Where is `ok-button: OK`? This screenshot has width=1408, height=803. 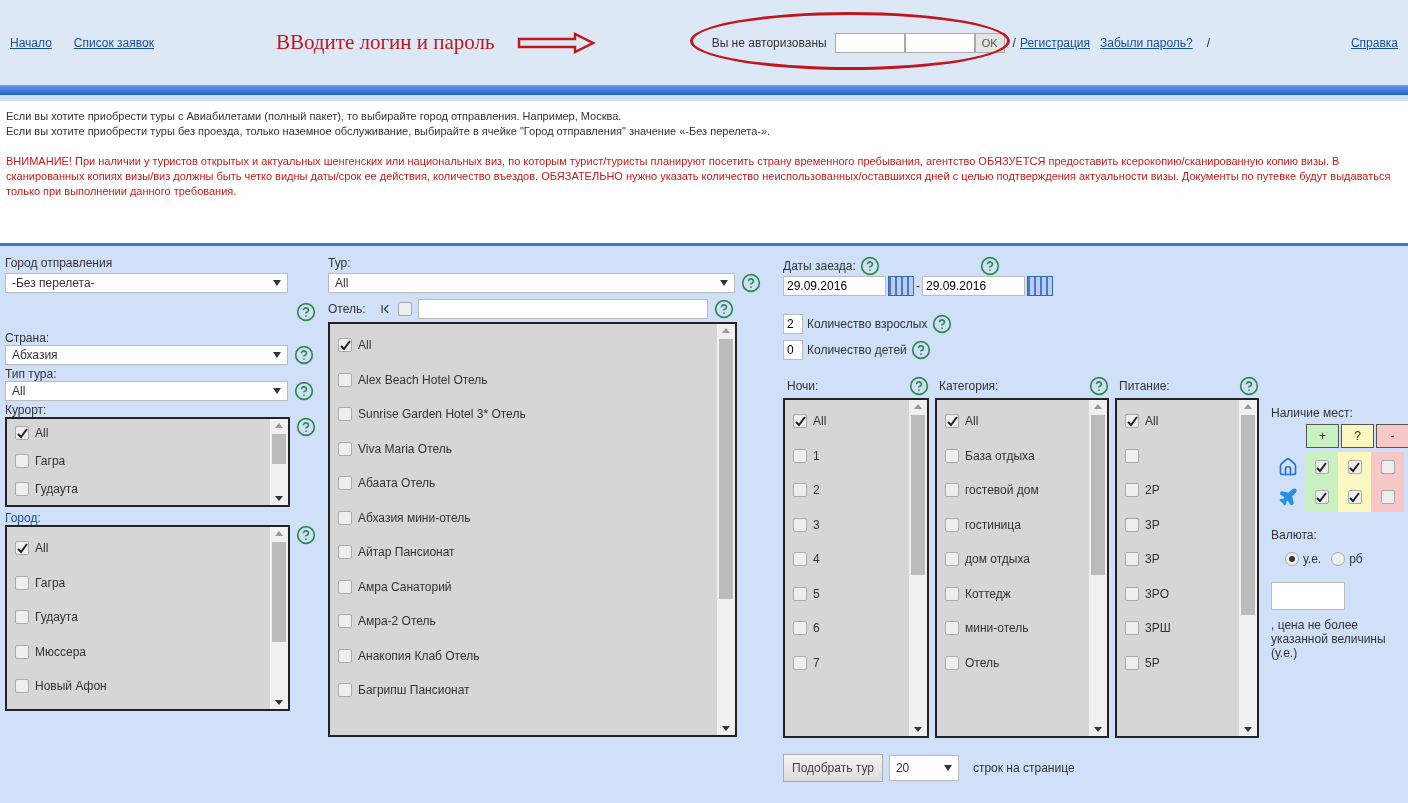 ok-button: OK is located at coordinates (989, 42).